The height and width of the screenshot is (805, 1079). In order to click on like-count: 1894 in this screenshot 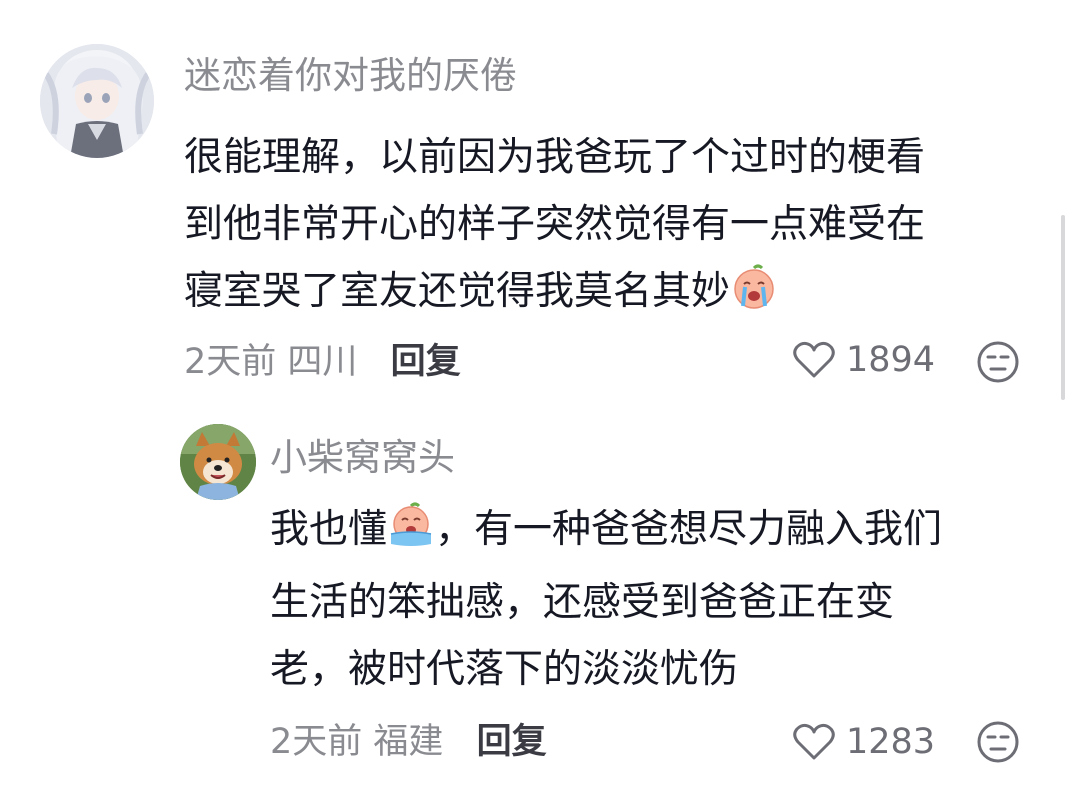, I will do `click(891, 360)`.